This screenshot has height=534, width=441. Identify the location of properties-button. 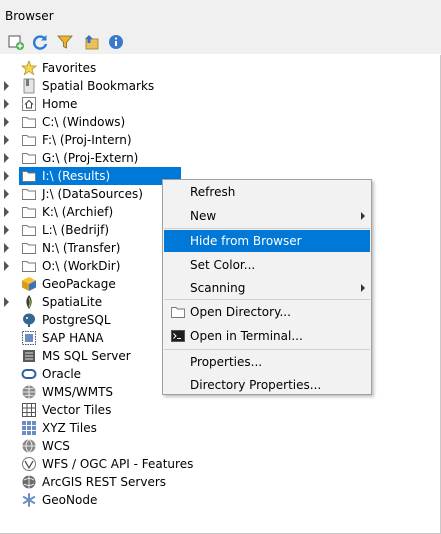
(116, 42).